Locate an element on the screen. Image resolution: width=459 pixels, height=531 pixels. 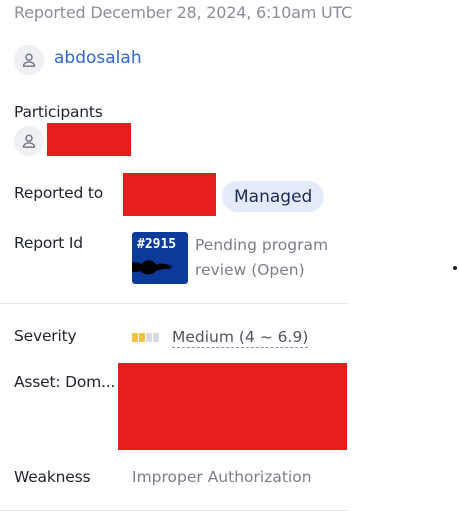
report-status: Pending program review (Open) is located at coordinates (262, 257).